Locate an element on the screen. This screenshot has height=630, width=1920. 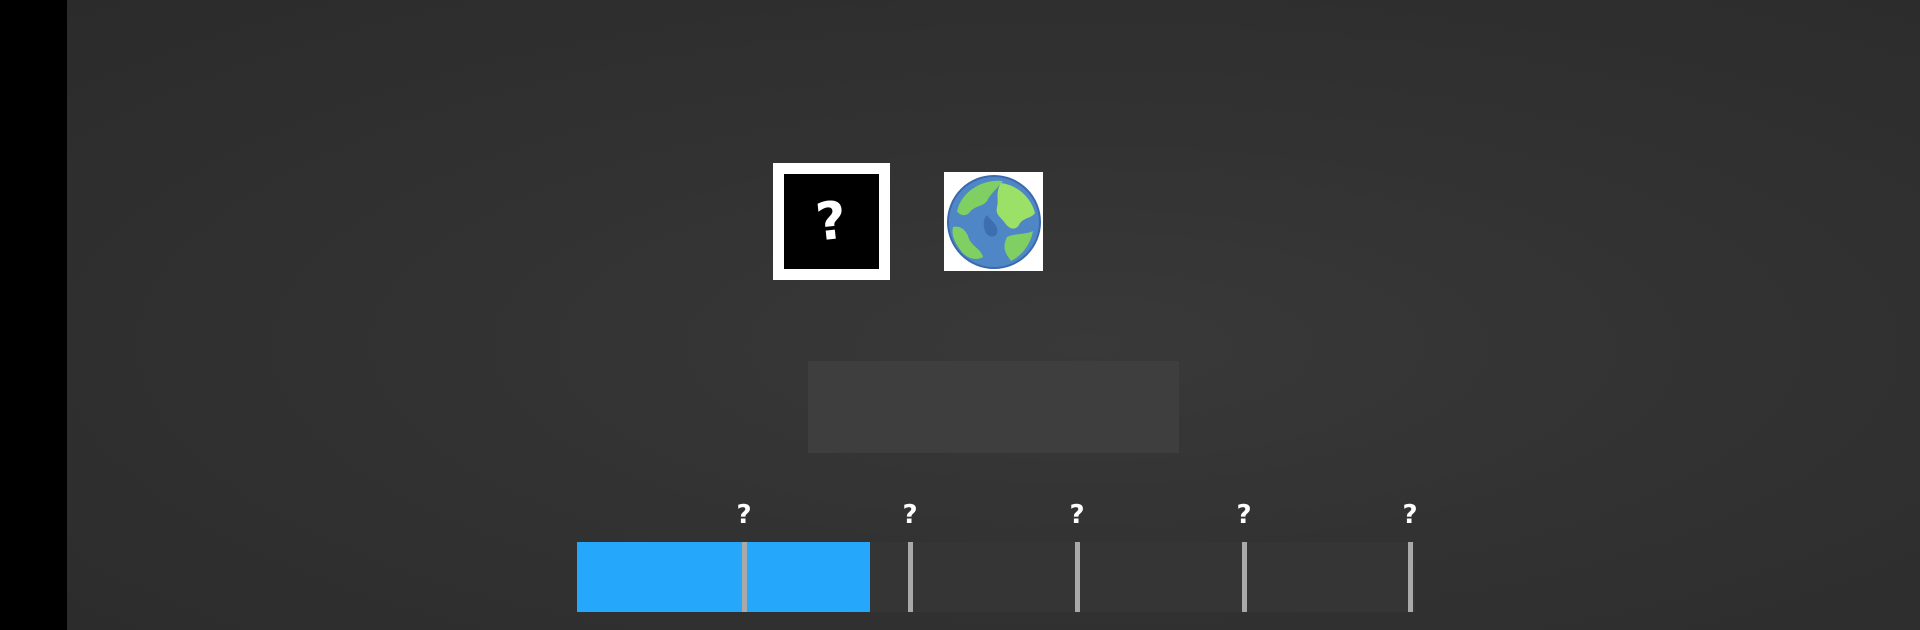
progress-bar is located at coordinates (996, 577).